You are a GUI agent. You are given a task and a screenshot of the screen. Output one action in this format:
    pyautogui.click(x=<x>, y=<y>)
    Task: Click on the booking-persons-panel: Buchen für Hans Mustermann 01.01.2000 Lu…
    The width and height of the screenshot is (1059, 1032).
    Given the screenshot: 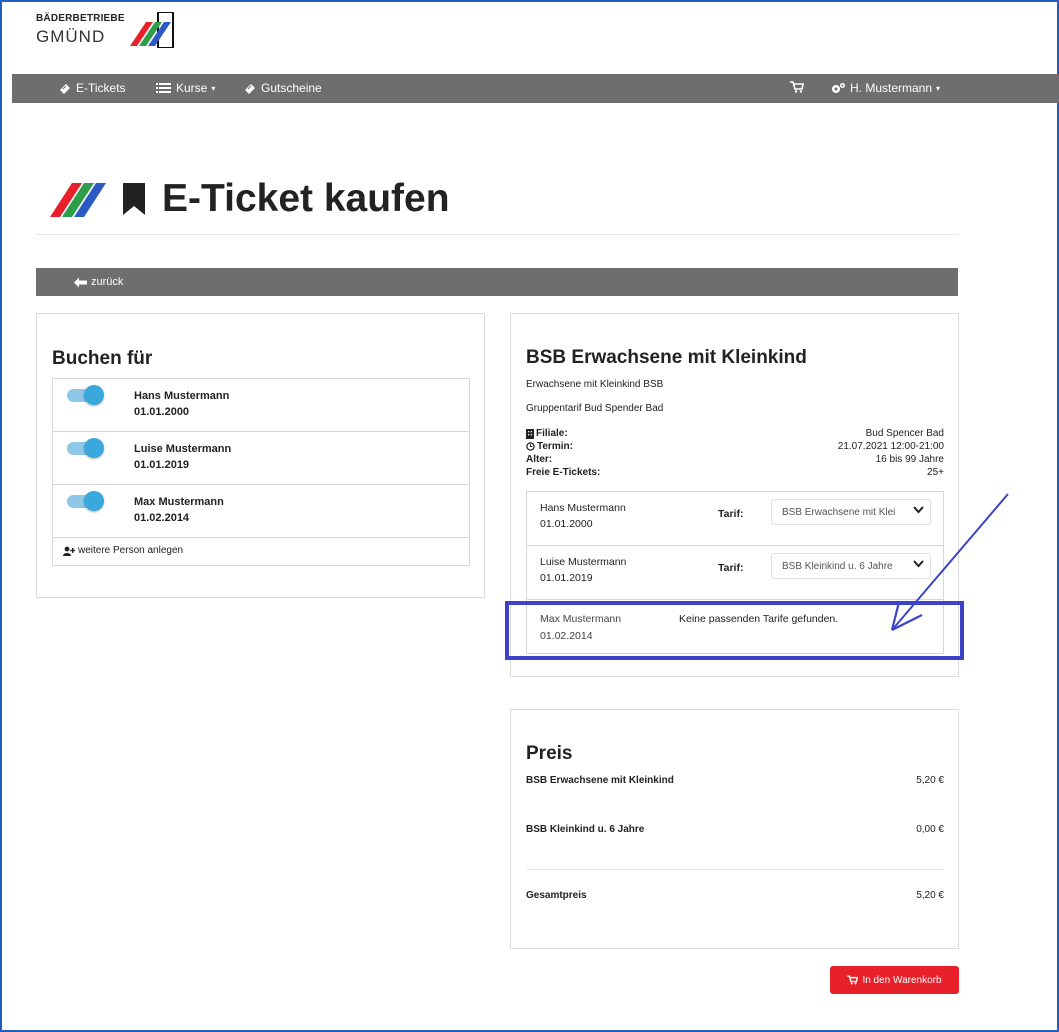 What is the action you would take?
    pyautogui.click(x=260, y=455)
    